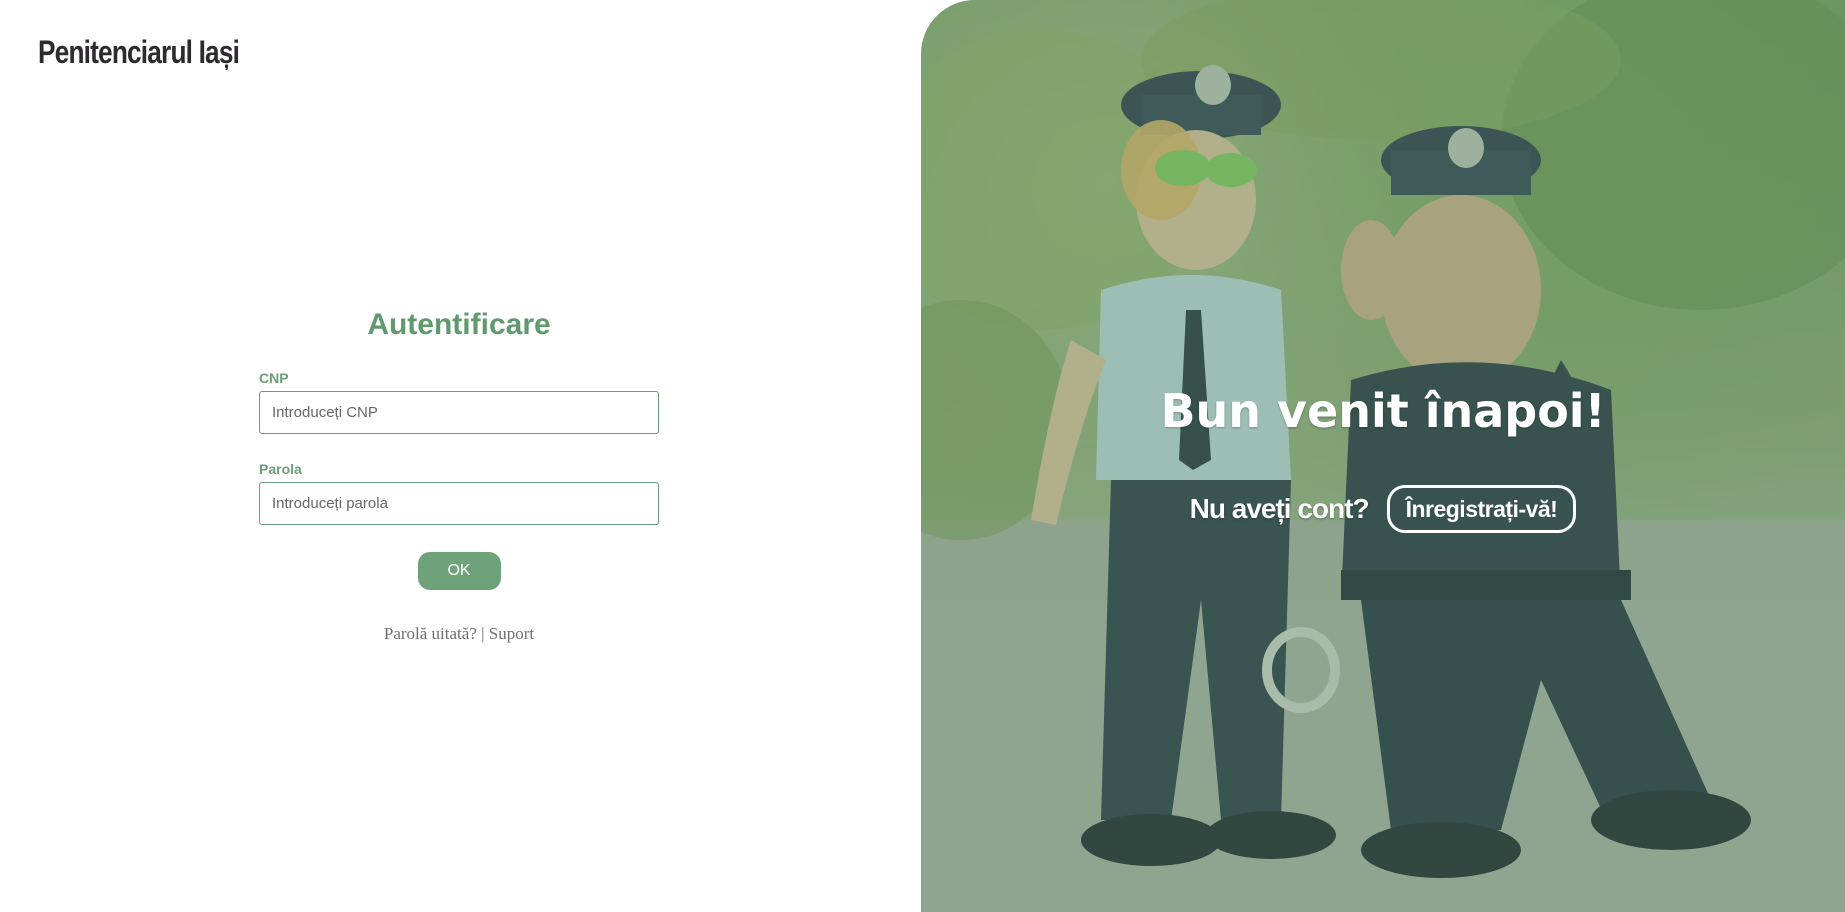  Describe the element at coordinates (511, 633) in the screenshot. I see `support-link: Suport` at that location.